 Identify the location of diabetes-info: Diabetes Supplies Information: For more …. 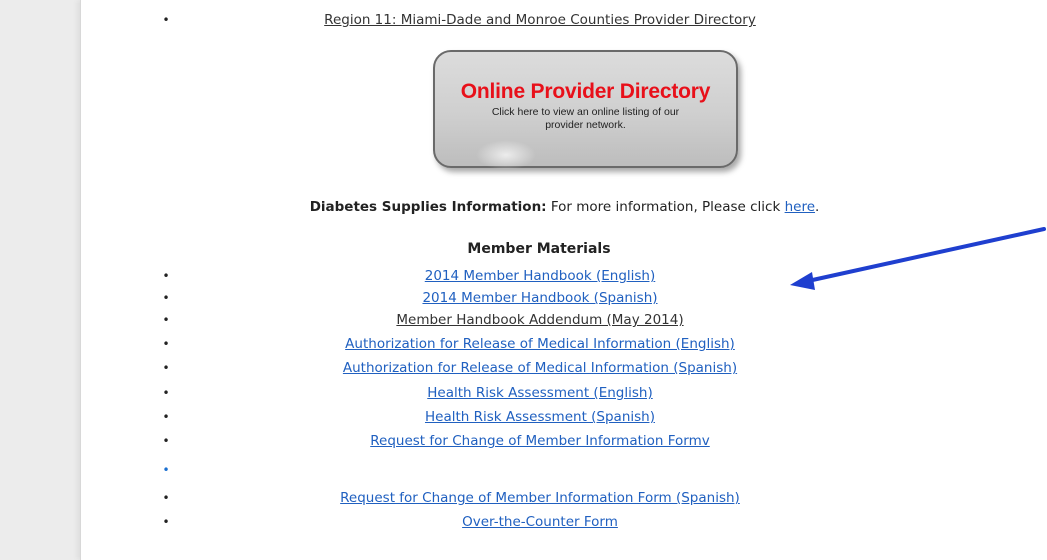
(564, 207).